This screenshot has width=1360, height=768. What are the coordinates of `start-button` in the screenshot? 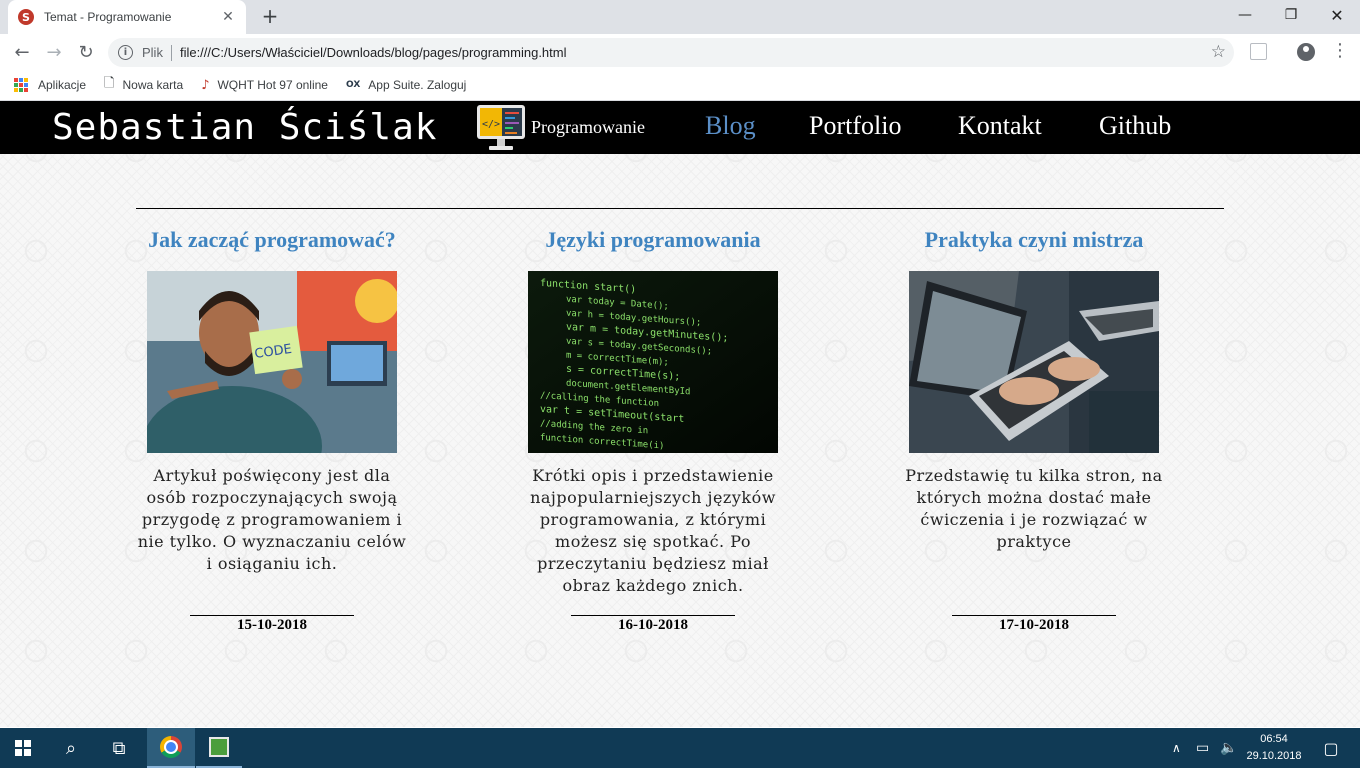 It's located at (23, 748).